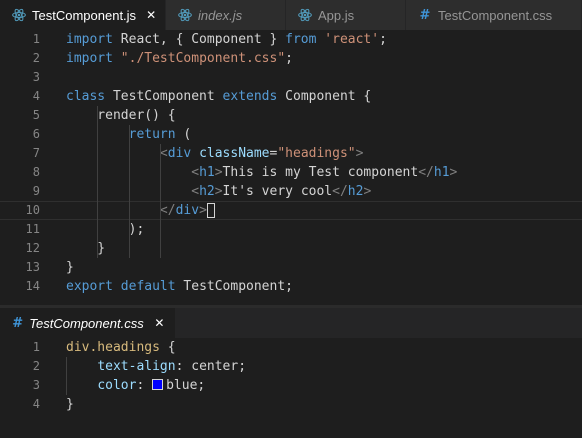 Image resolution: width=582 pixels, height=438 pixels. Describe the element at coordinates (234, 286) in the screenshot. I see `code-token: TestComponent;` at that location.